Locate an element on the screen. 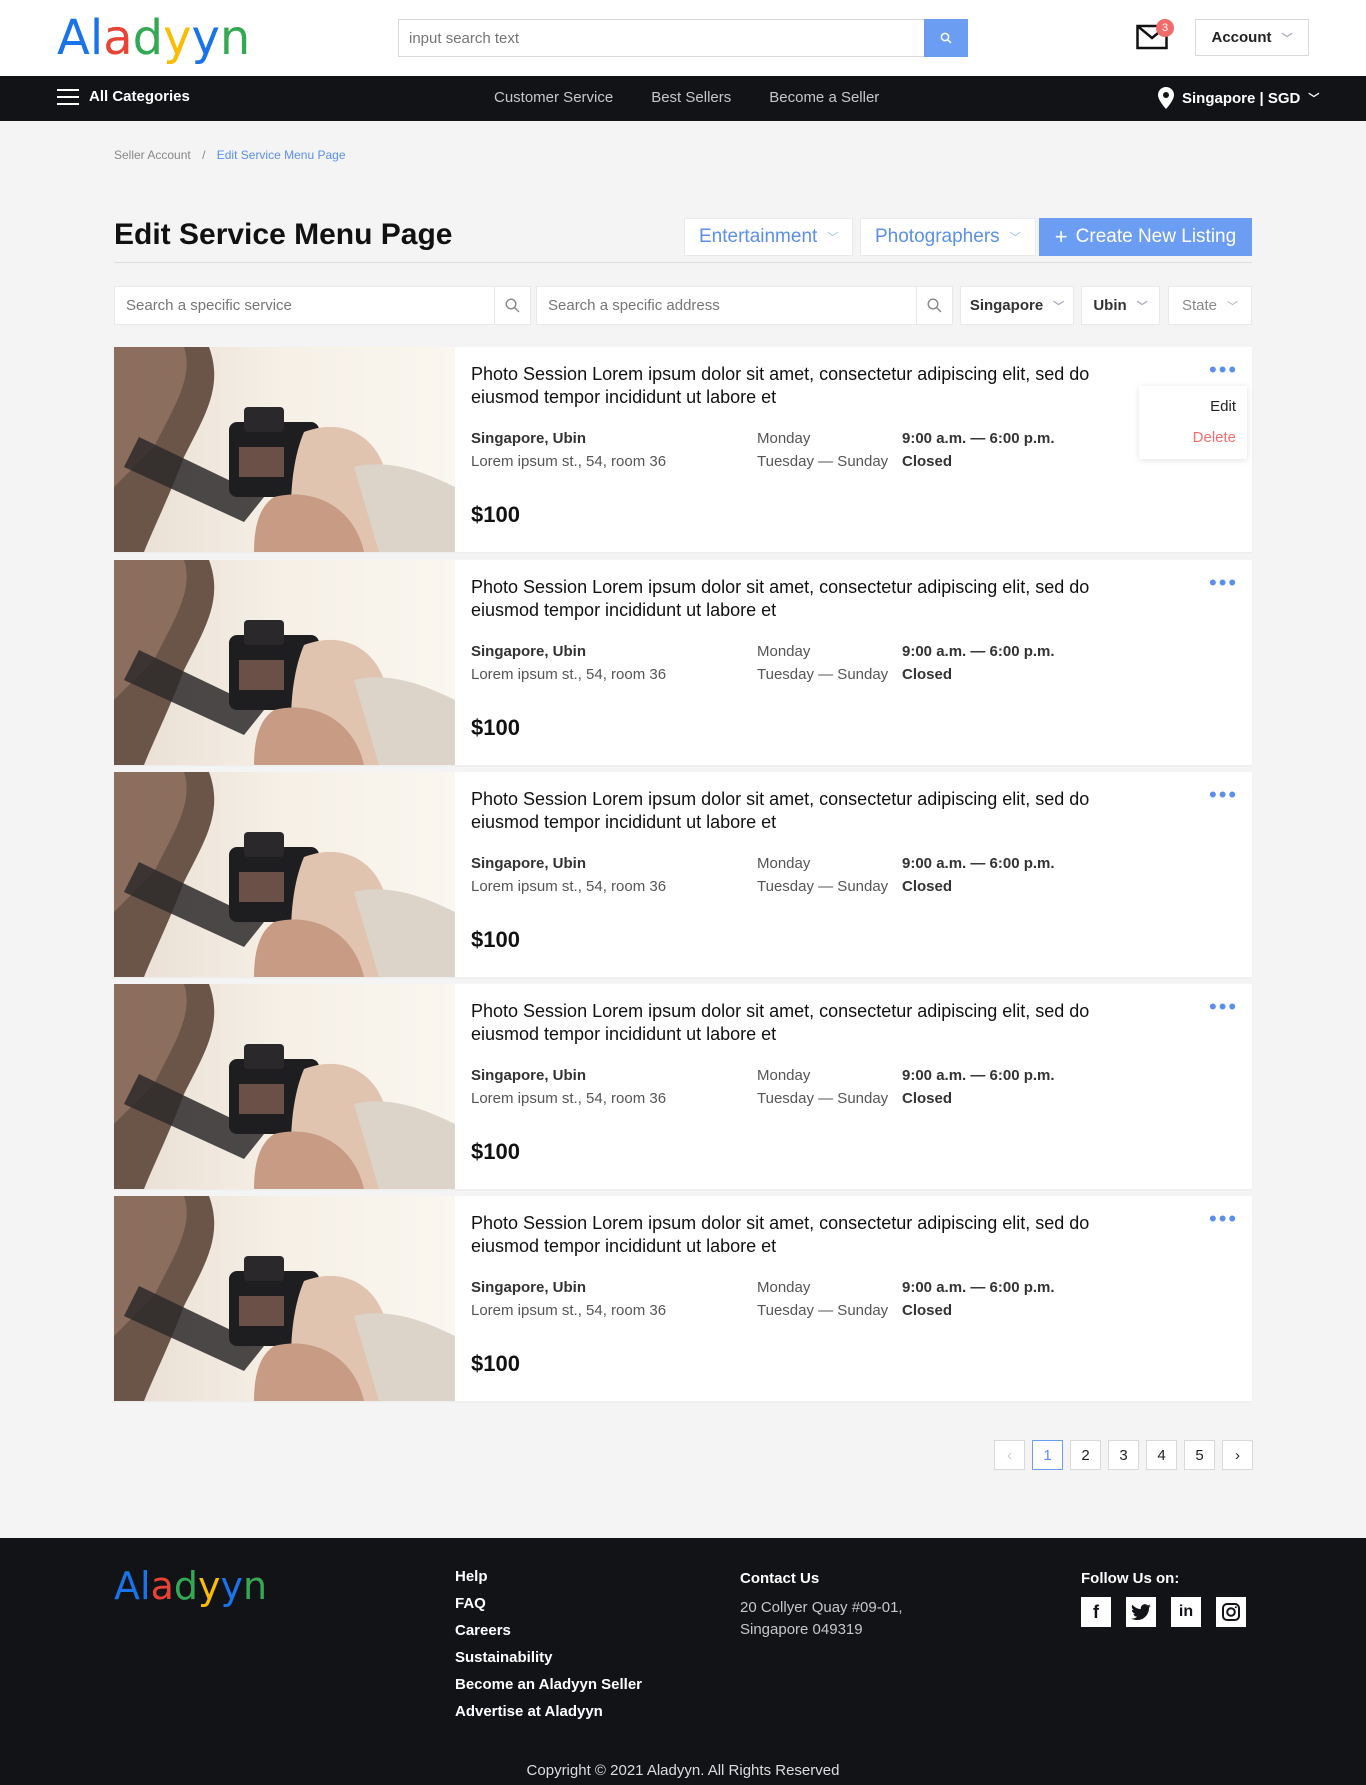 Image resolution: width=1366 pixels, height=1785 pixels. footer-link-advertise: Advertise at Aladyyn is located at coordinates (548, 1711).